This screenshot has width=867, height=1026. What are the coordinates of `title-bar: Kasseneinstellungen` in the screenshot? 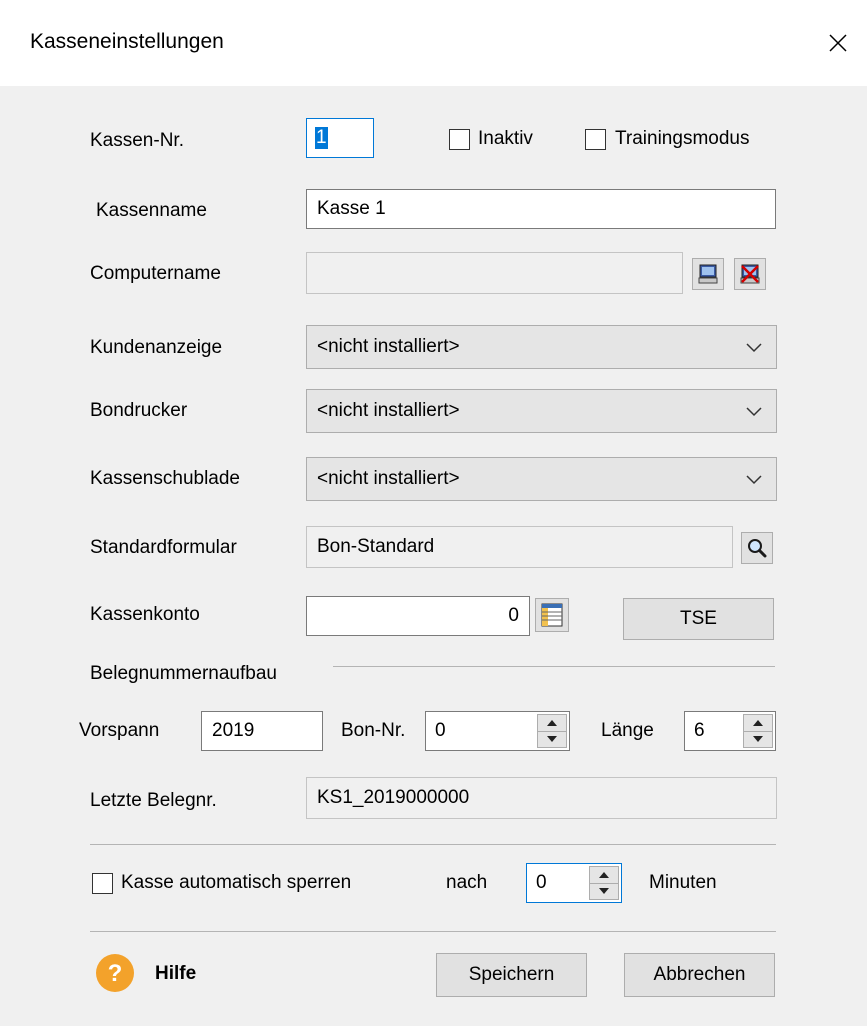 It's located at (433, 43).